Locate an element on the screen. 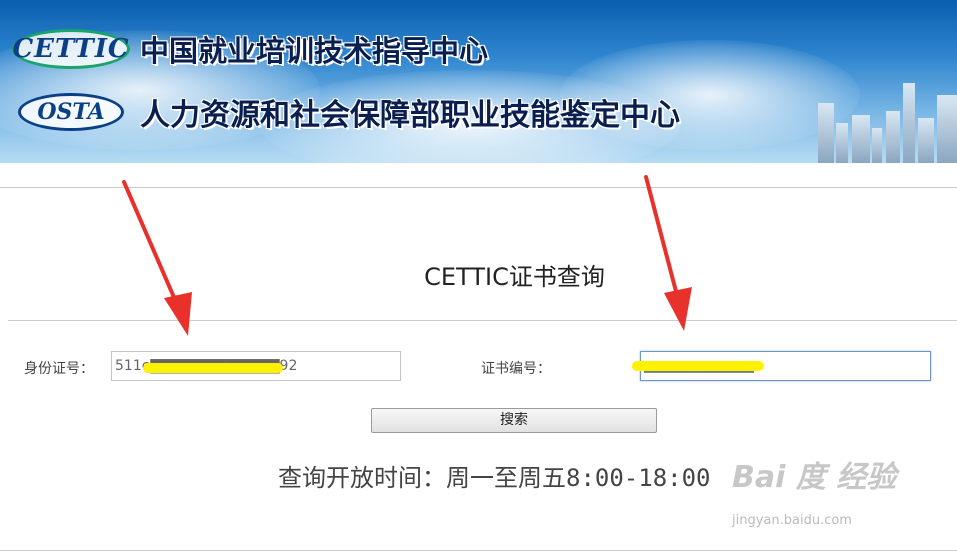 The image size is (957, 554). search-button: 搜索 is located at coordinates (514, 420).